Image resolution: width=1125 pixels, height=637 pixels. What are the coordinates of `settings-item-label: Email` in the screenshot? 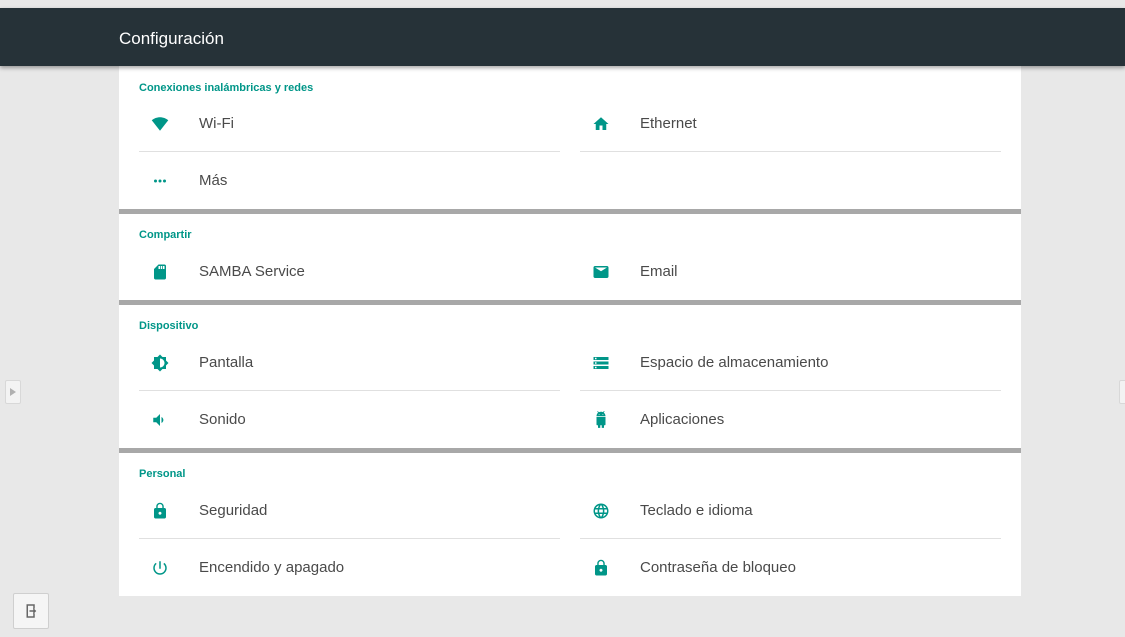 It's located at (659, 271).